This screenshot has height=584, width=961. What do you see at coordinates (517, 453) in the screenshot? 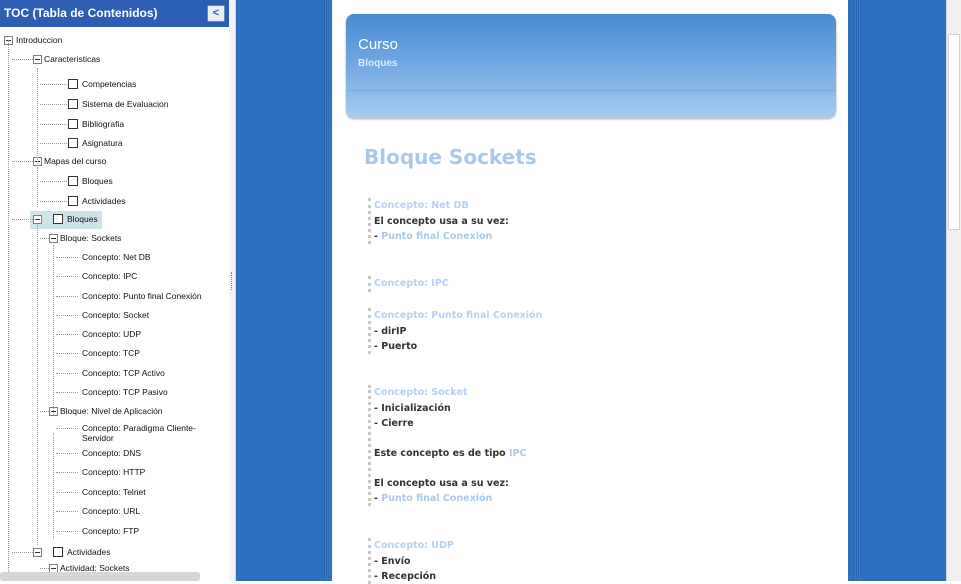
I see `concept-link: IPC` at bounding box center [517, 453].